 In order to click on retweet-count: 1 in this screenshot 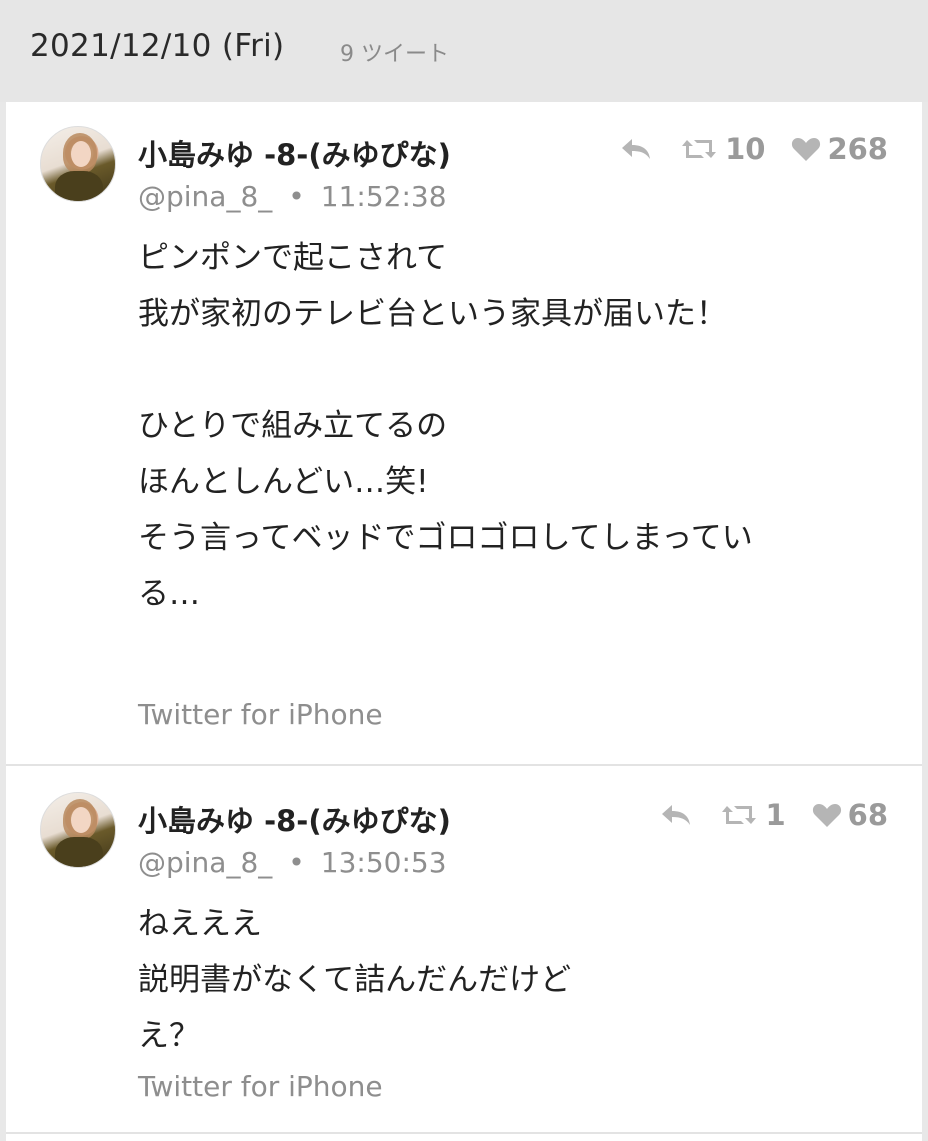, I will do `click(775, 815)`.